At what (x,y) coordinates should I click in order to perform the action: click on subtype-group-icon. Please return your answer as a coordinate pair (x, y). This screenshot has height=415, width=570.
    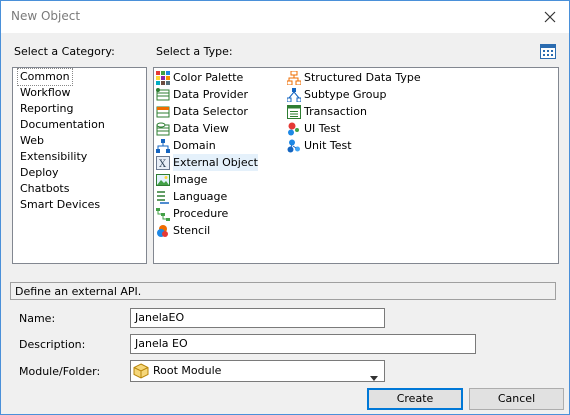
    Looking at the image, I should click on (294, 94).